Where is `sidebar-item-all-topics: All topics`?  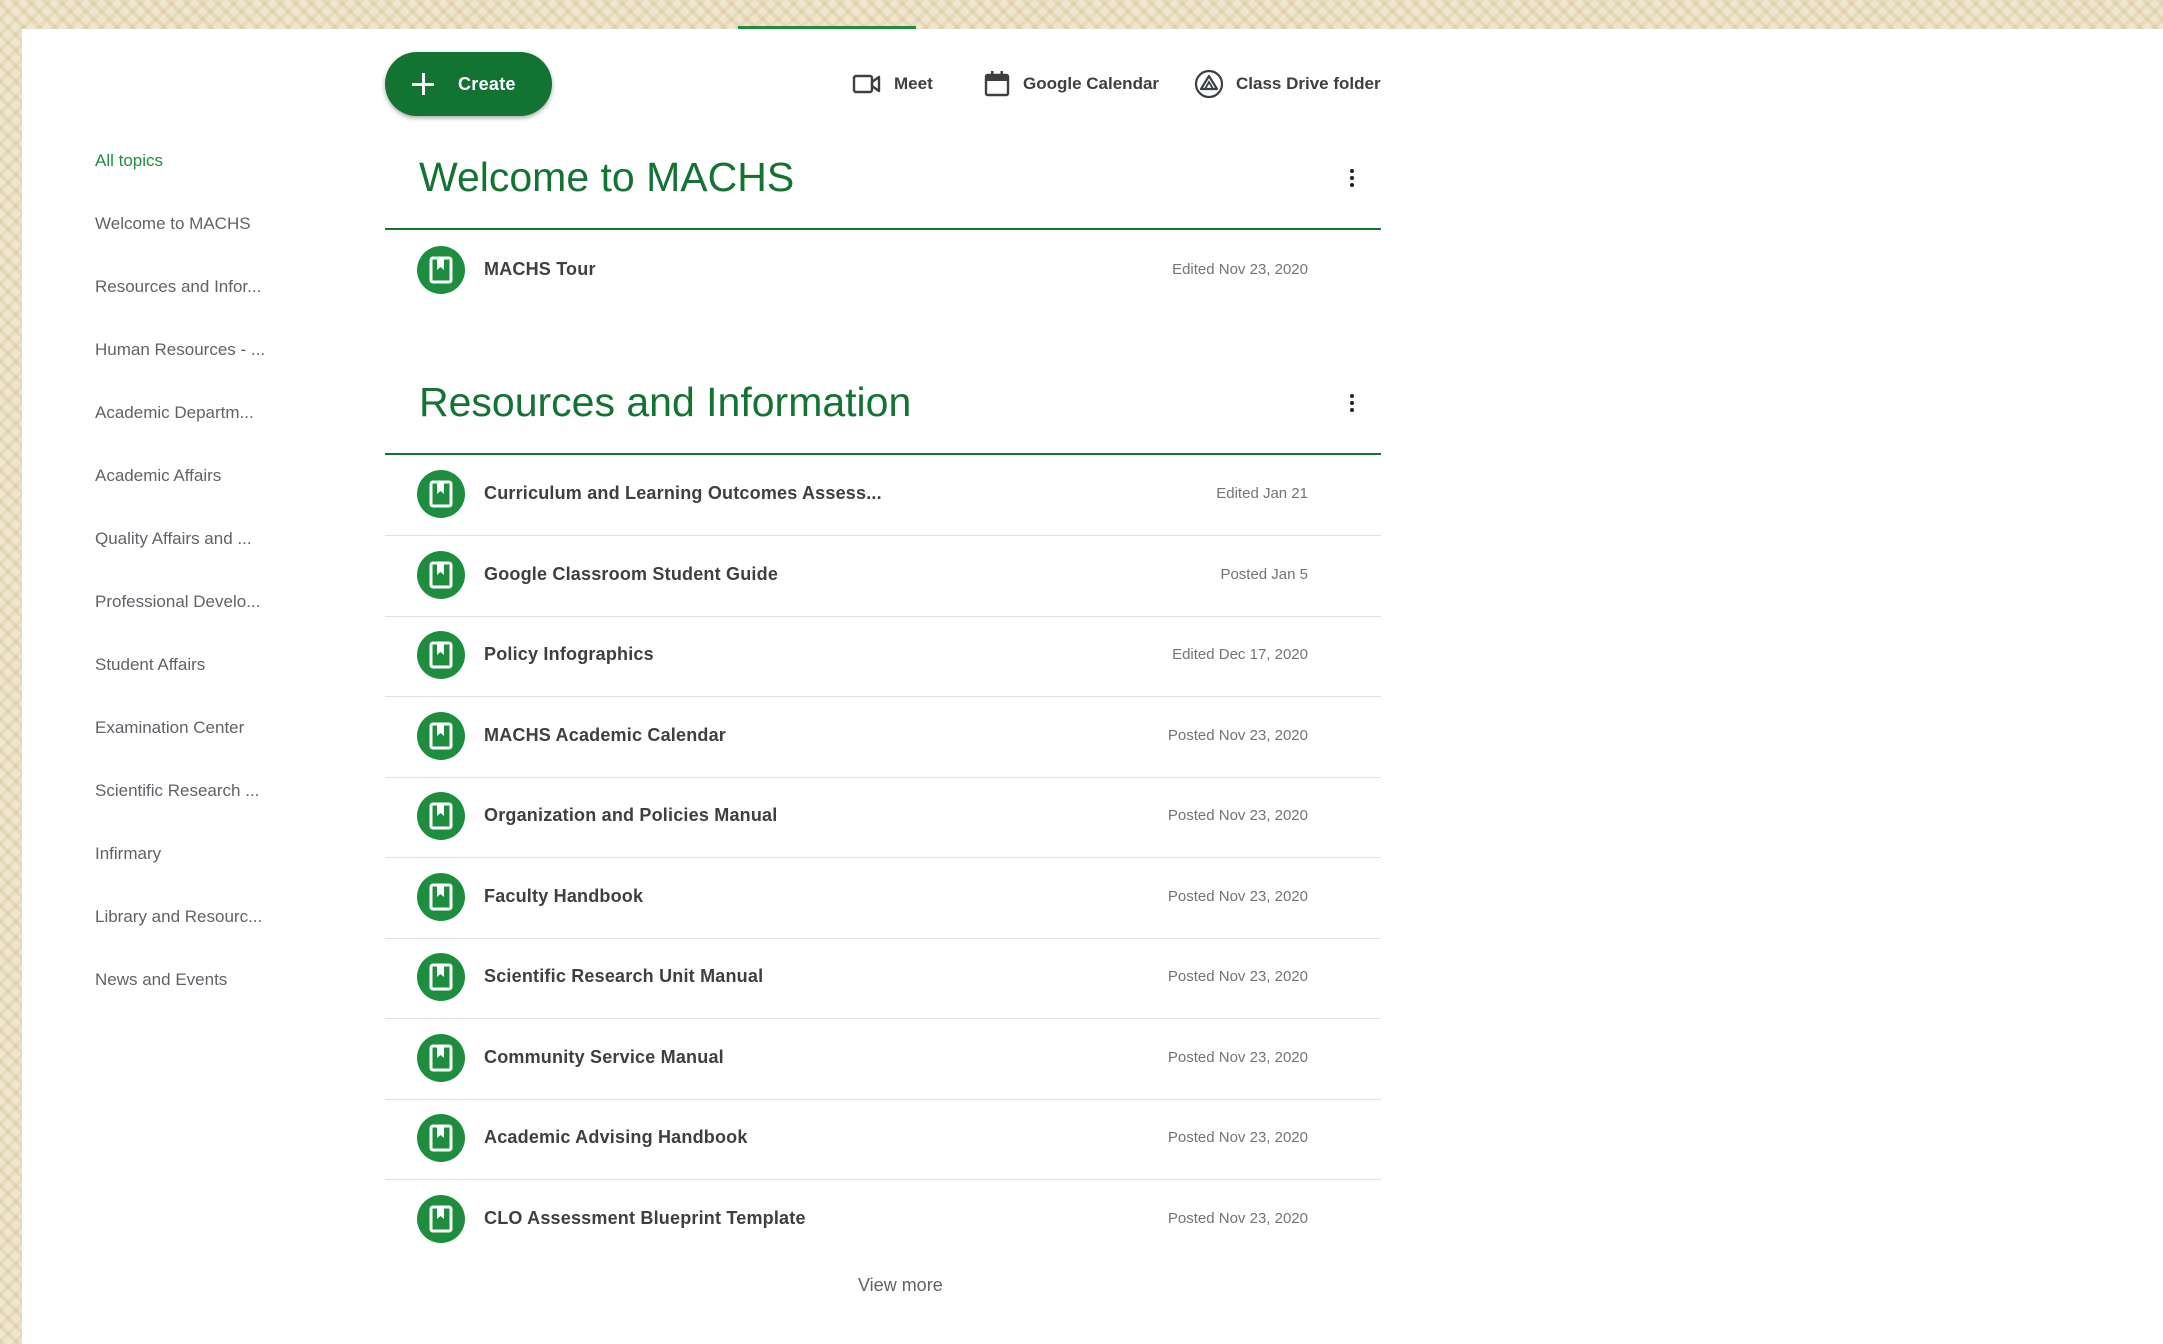 sidebar-item-all-topics: All topics is located at coordinates (220, 170).